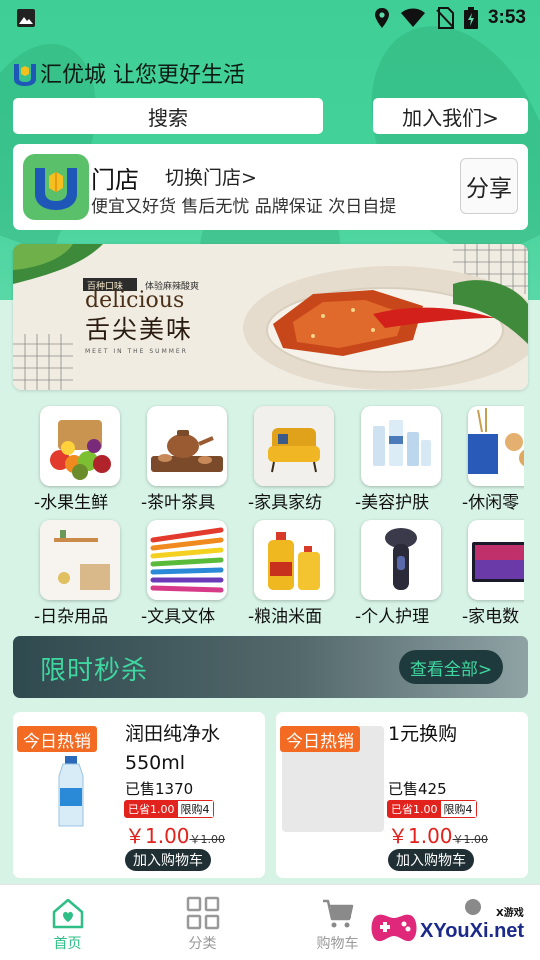 This screenshot has height=960, width=540. Describe the element at coordinates (270, 667) in the screenshot. I see `flash-sale-header: 限时秒杀 查看全部>` at that location.